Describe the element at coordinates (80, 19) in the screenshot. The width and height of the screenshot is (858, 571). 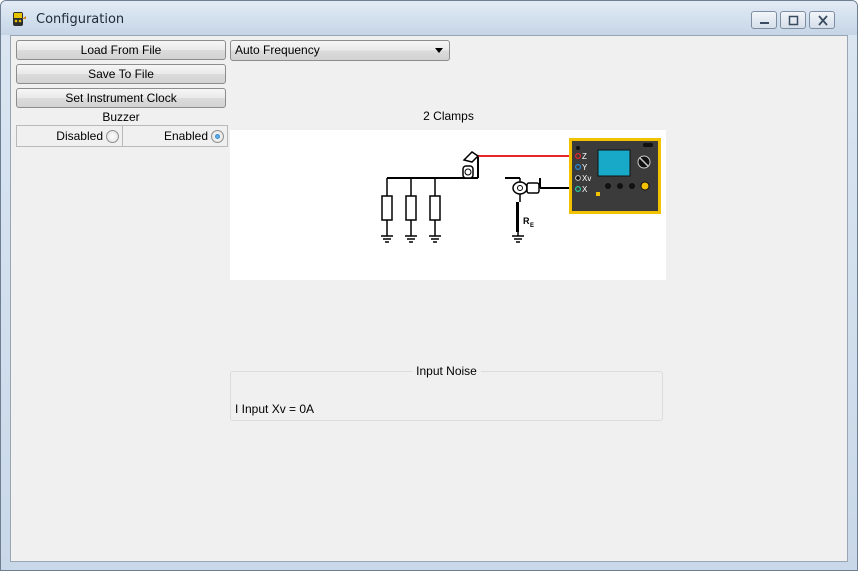
I see `window-title: Configuration` at that location.